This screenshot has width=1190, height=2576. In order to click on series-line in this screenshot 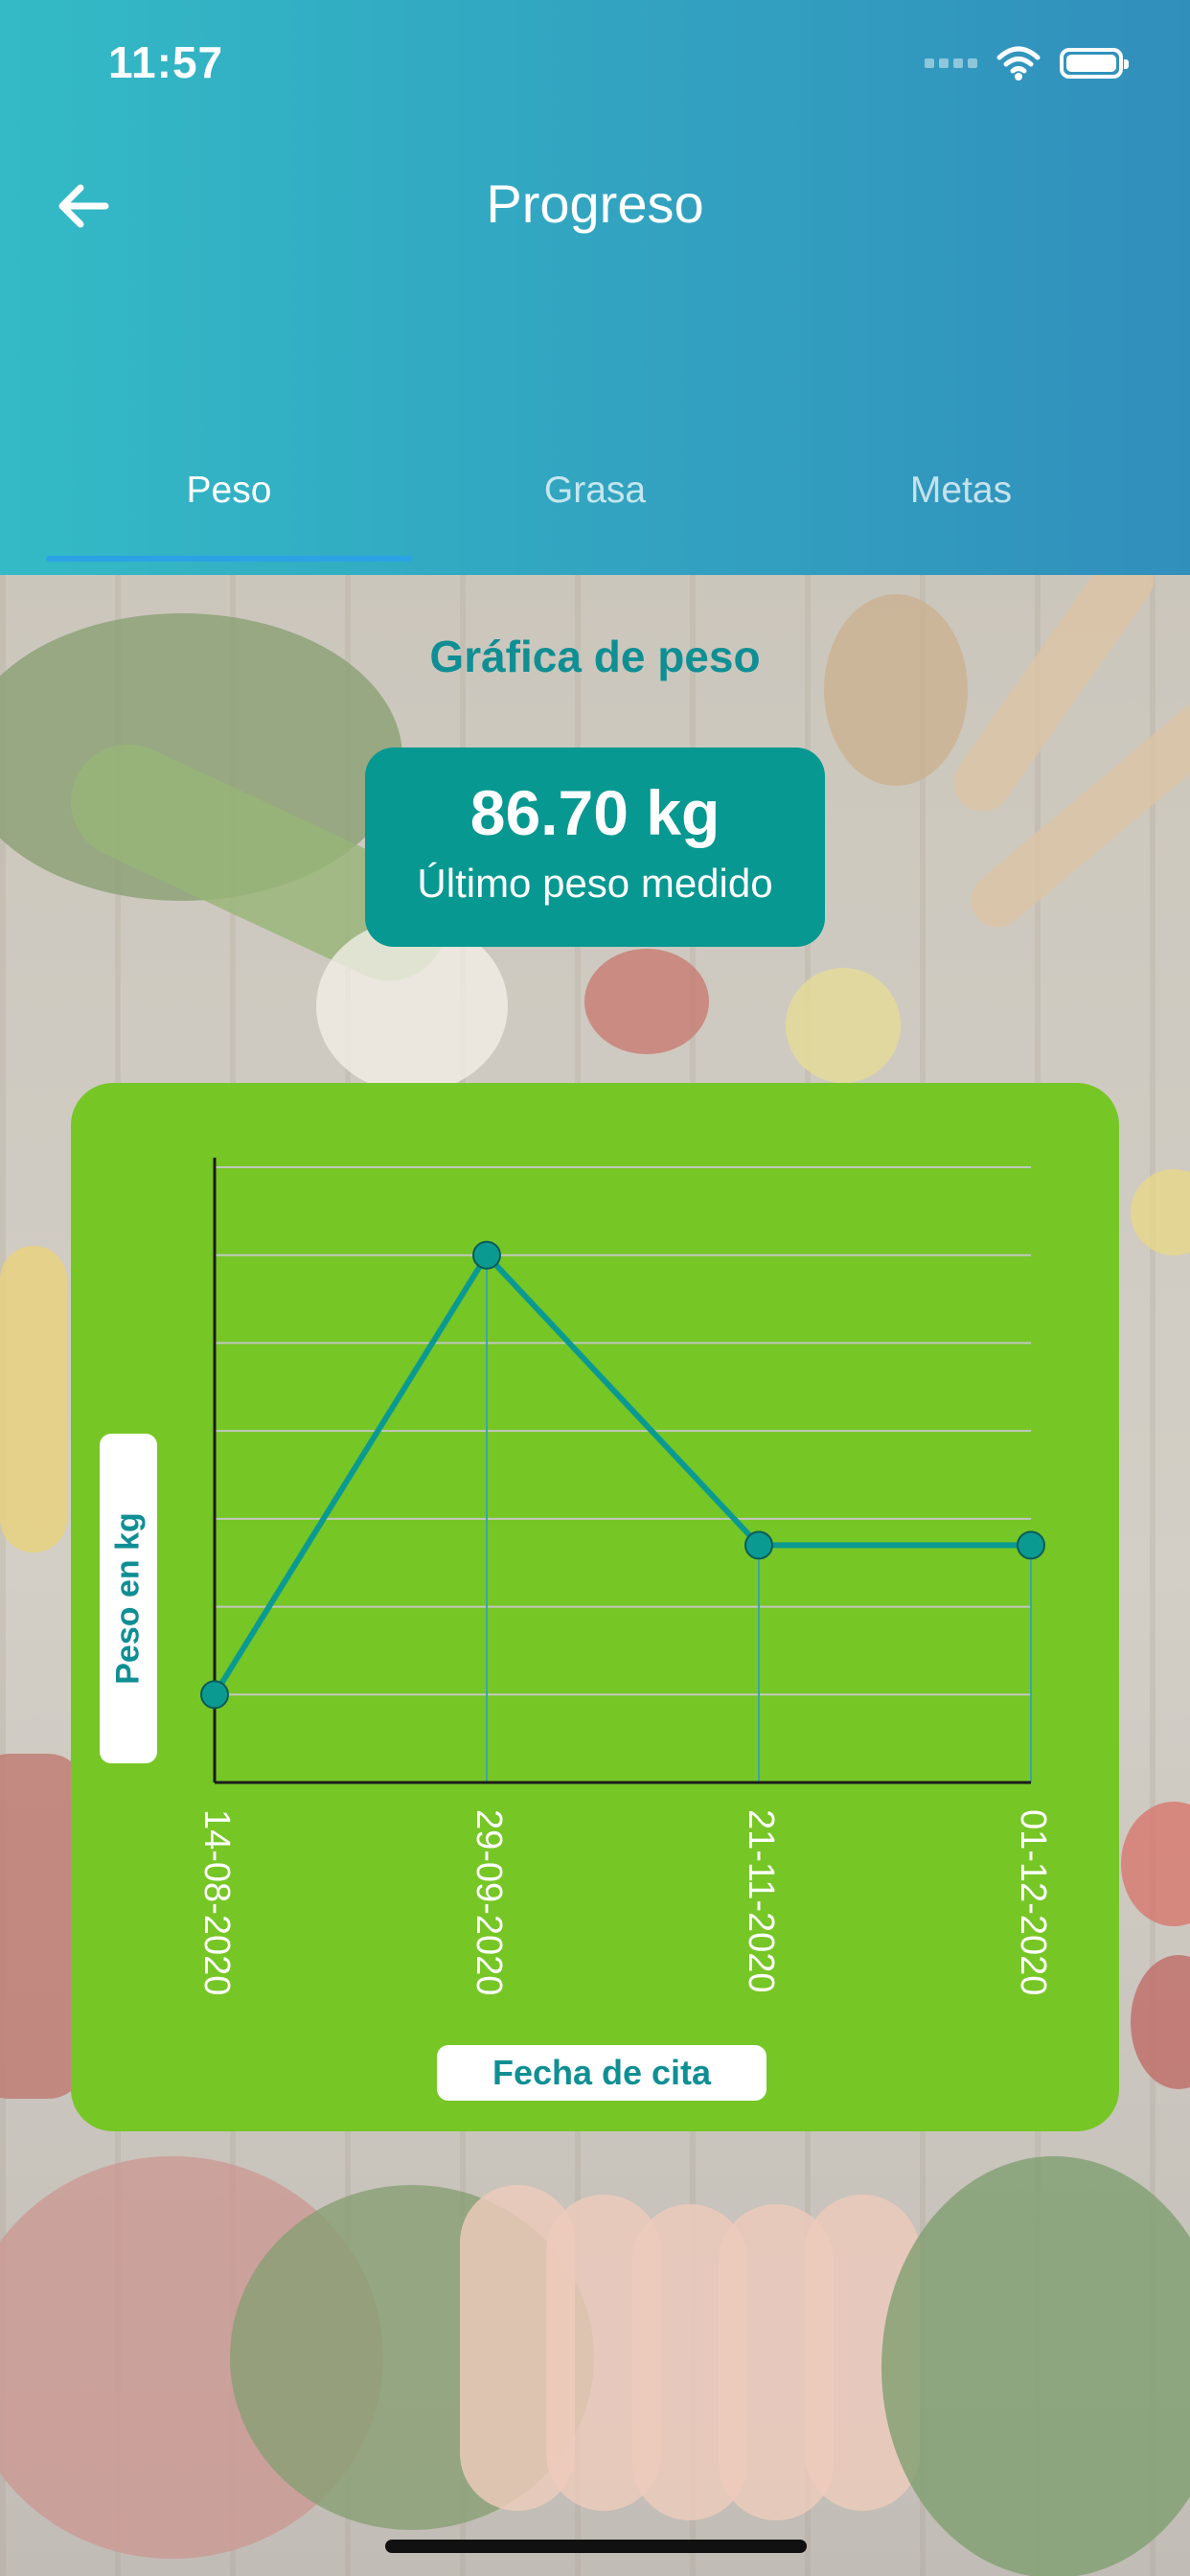, I will do `click(622, 1474)`.